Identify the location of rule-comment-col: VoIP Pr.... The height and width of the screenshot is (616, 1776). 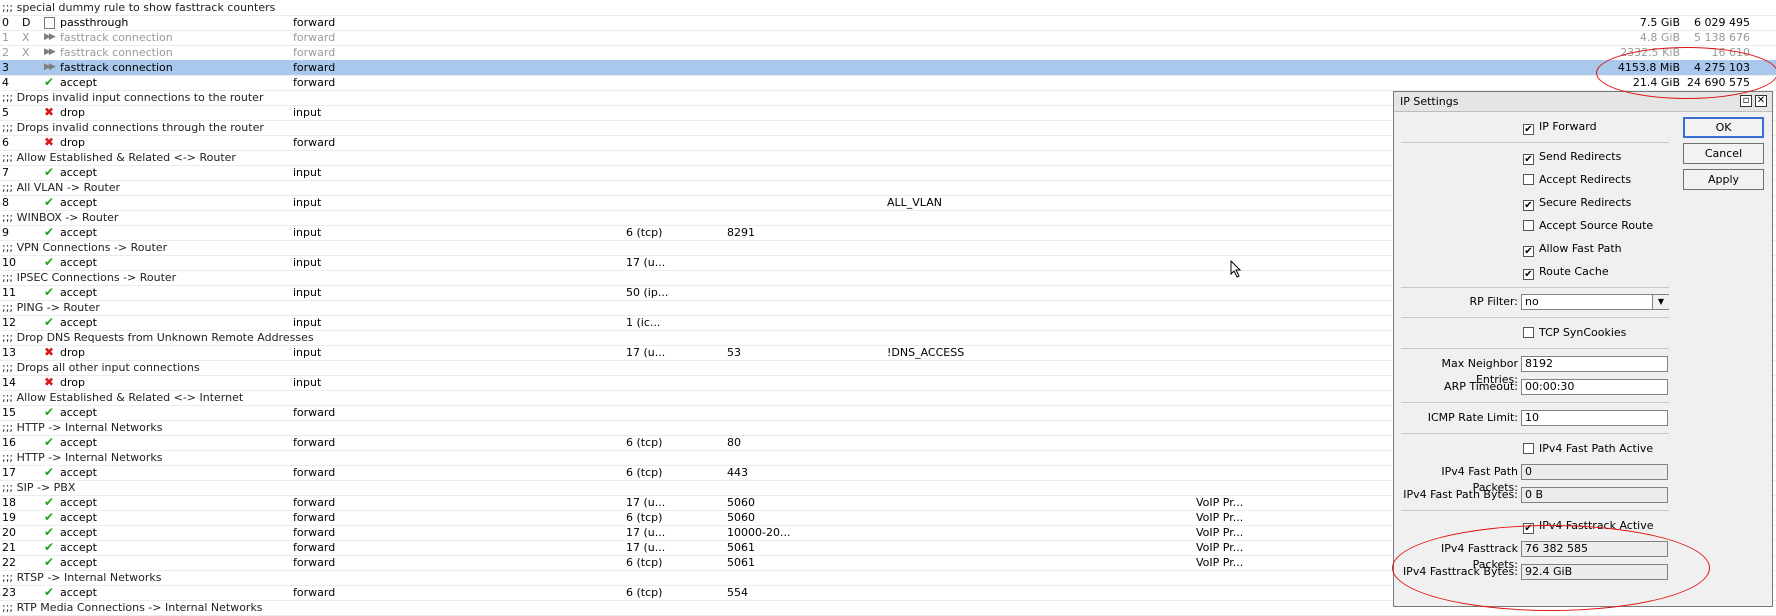
(1220, 562).